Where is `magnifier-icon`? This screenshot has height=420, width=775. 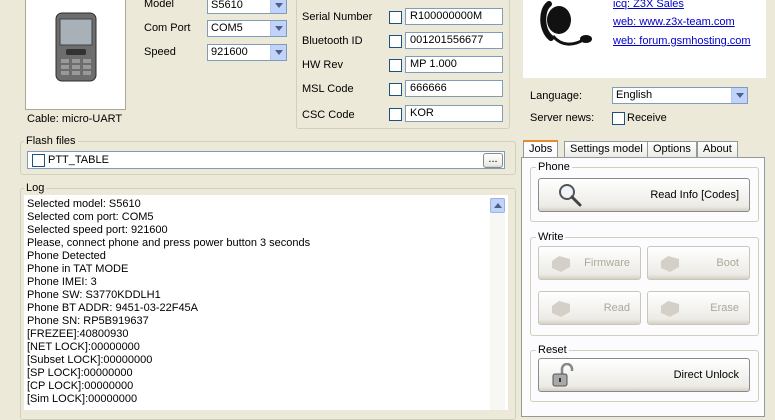 magnifier-icon is located at coordinates (570, 195).